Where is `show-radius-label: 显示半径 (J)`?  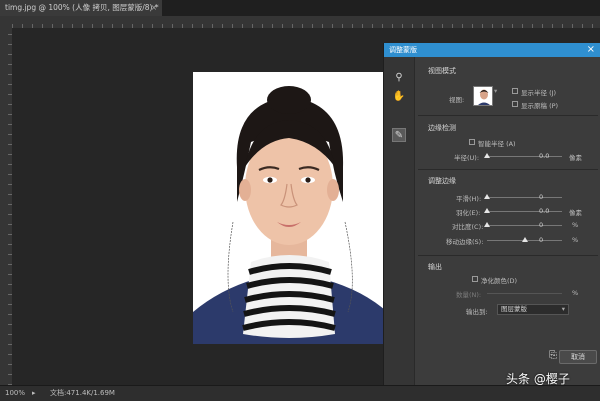
show-radius-label: 显示半径 (J) is located at coordinates (539, 93).